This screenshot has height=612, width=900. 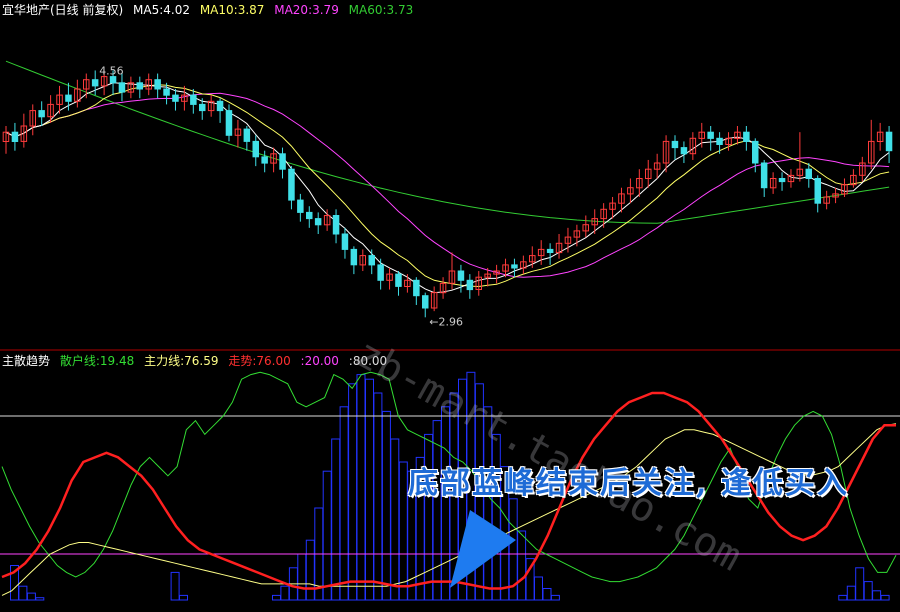 I want to click on indicator-name: 主散趋势, so click(x=26, y=361).